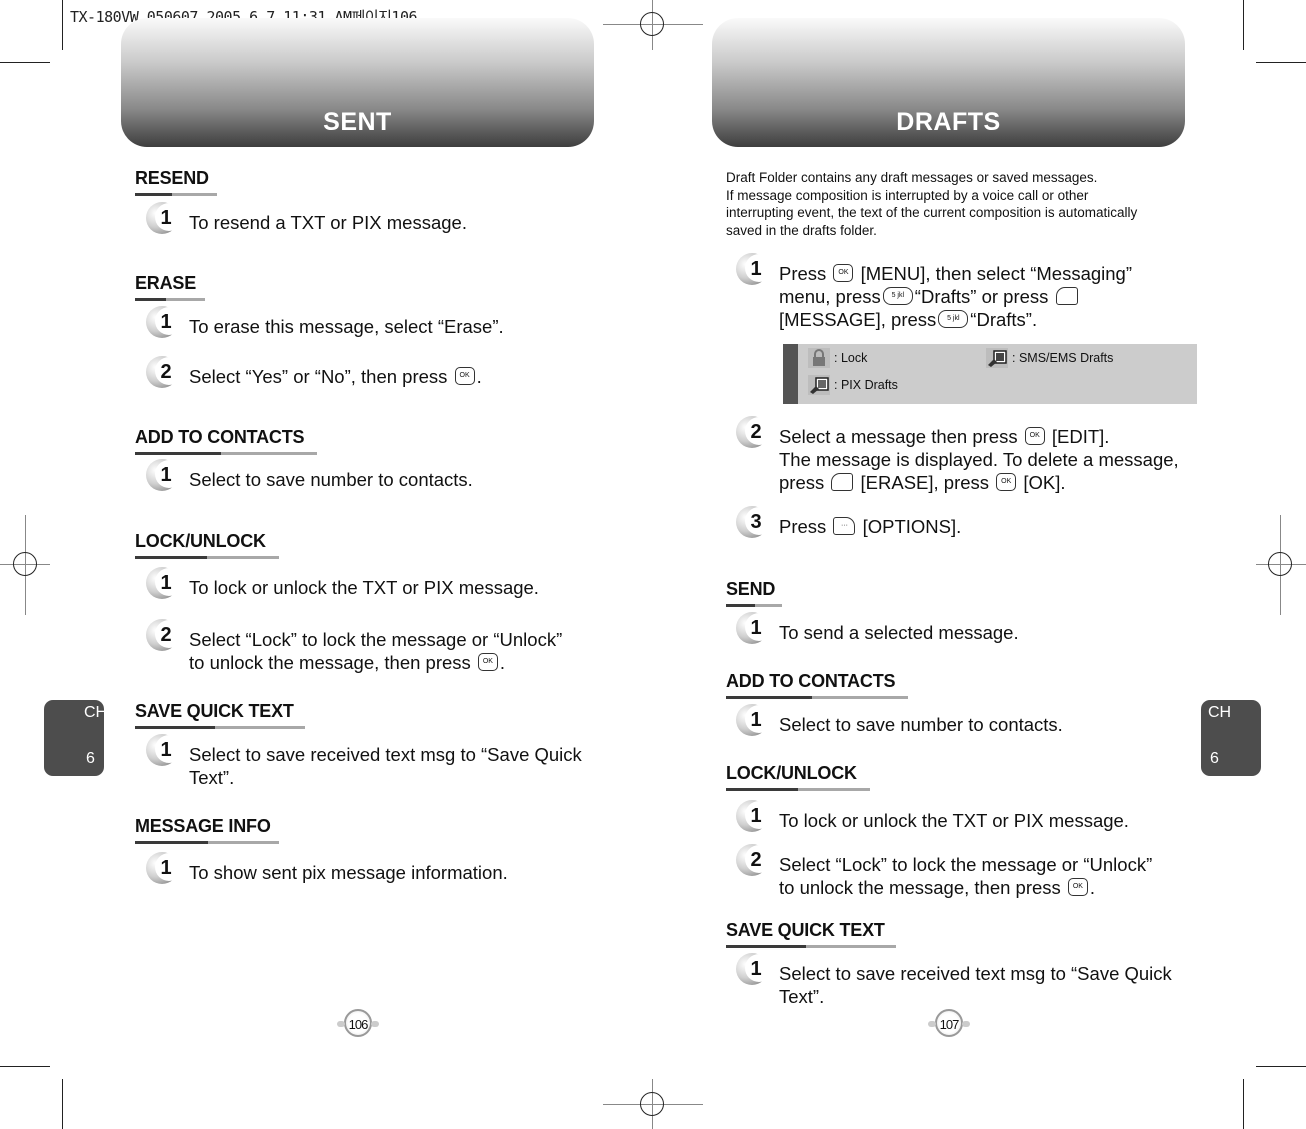 The height and width of the screenshot is (1129, 1306). What do you see at coordinates (358, 1023) in the screenshot?
I see `page-number-106: 106` at bounding box center [358, 1023].